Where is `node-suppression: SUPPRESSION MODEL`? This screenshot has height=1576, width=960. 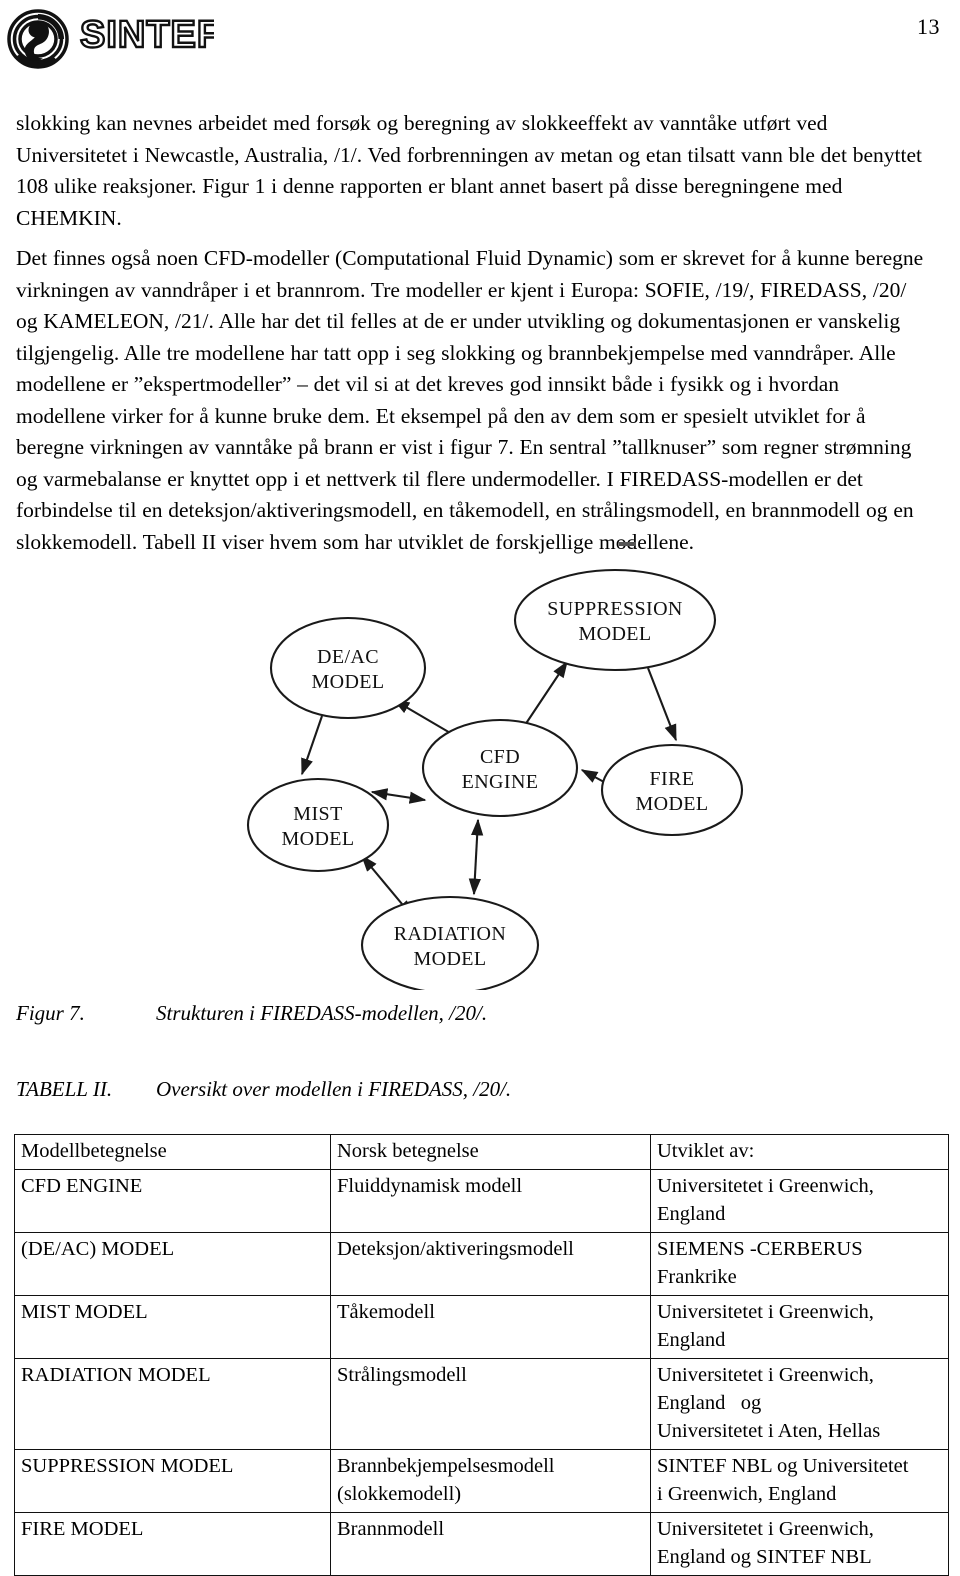
node-suppression: SUPPRESSION MODEL is located at coordinates (615, 620).